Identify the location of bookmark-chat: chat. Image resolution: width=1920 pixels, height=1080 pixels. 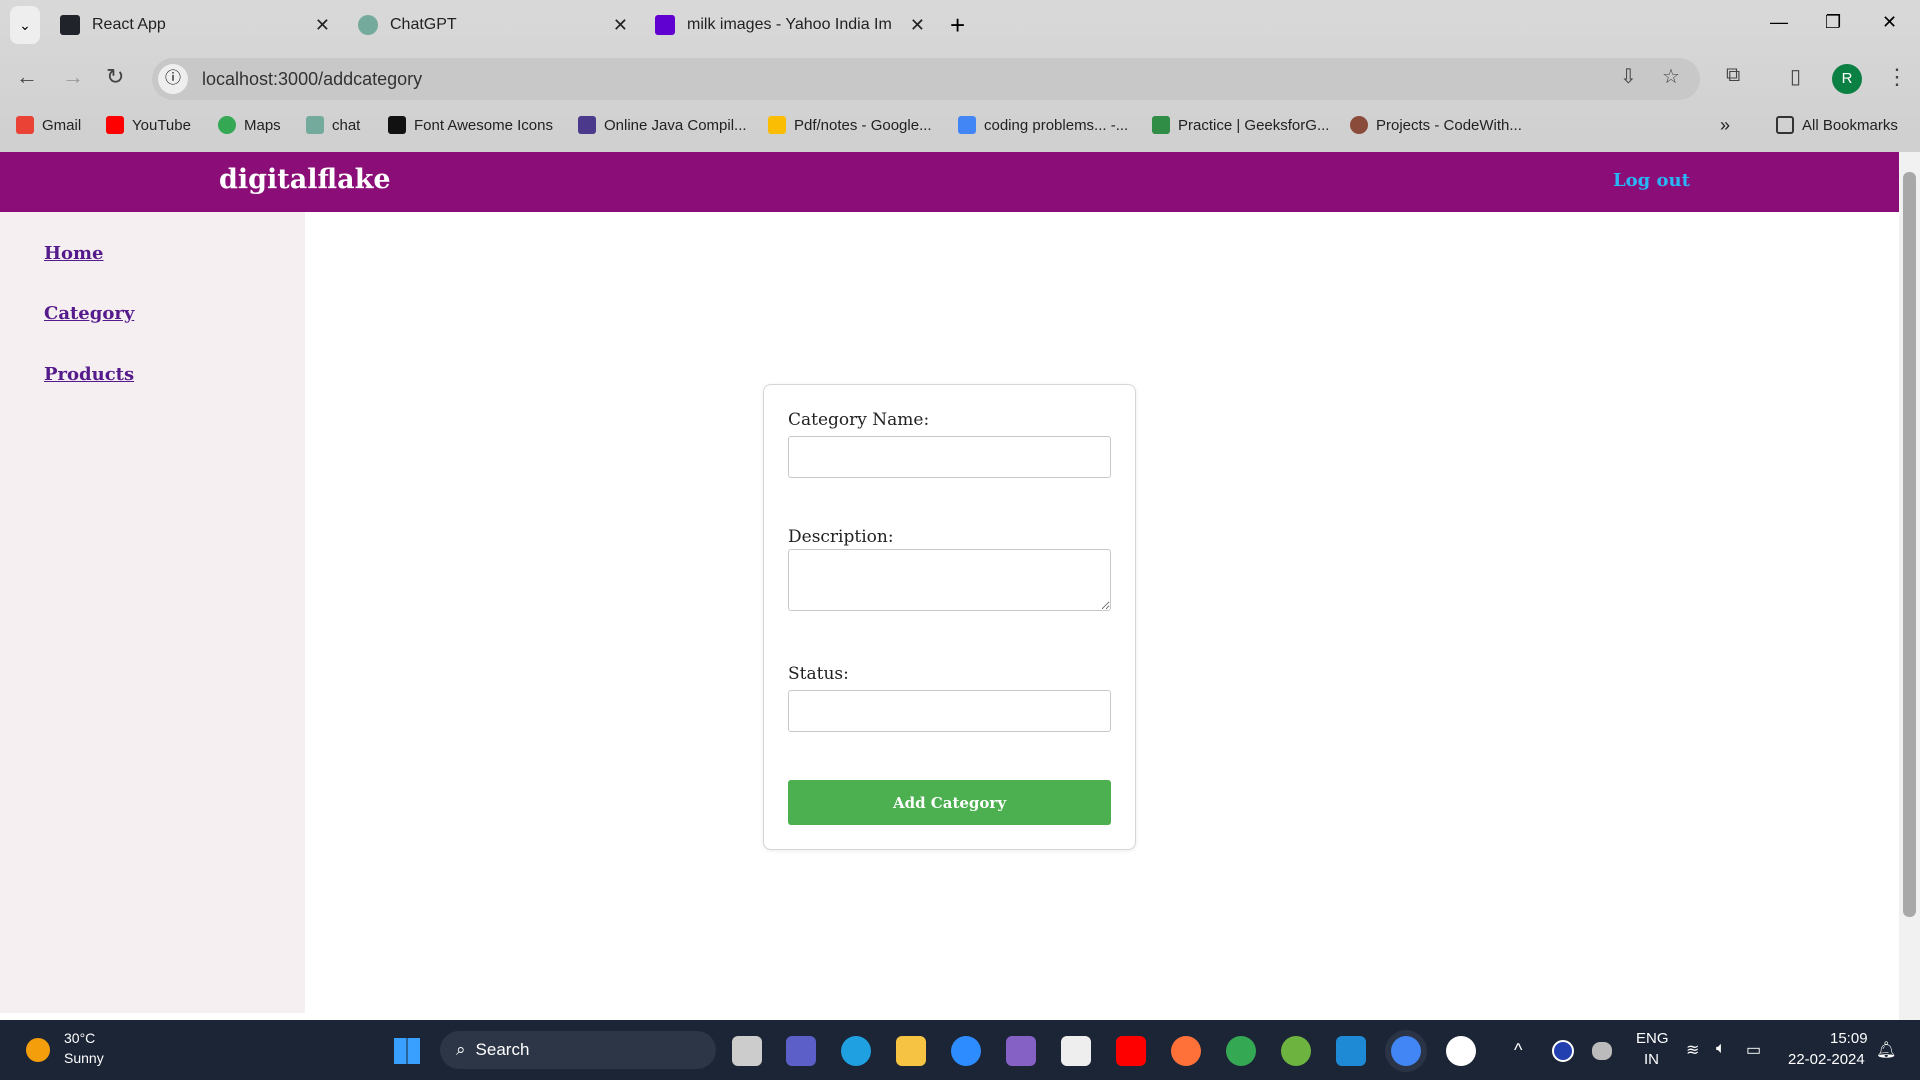
(333, 125).